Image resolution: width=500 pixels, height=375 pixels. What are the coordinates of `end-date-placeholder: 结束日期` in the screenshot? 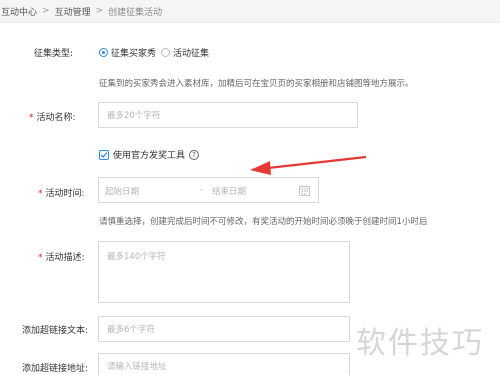 It's located at (229, 191).